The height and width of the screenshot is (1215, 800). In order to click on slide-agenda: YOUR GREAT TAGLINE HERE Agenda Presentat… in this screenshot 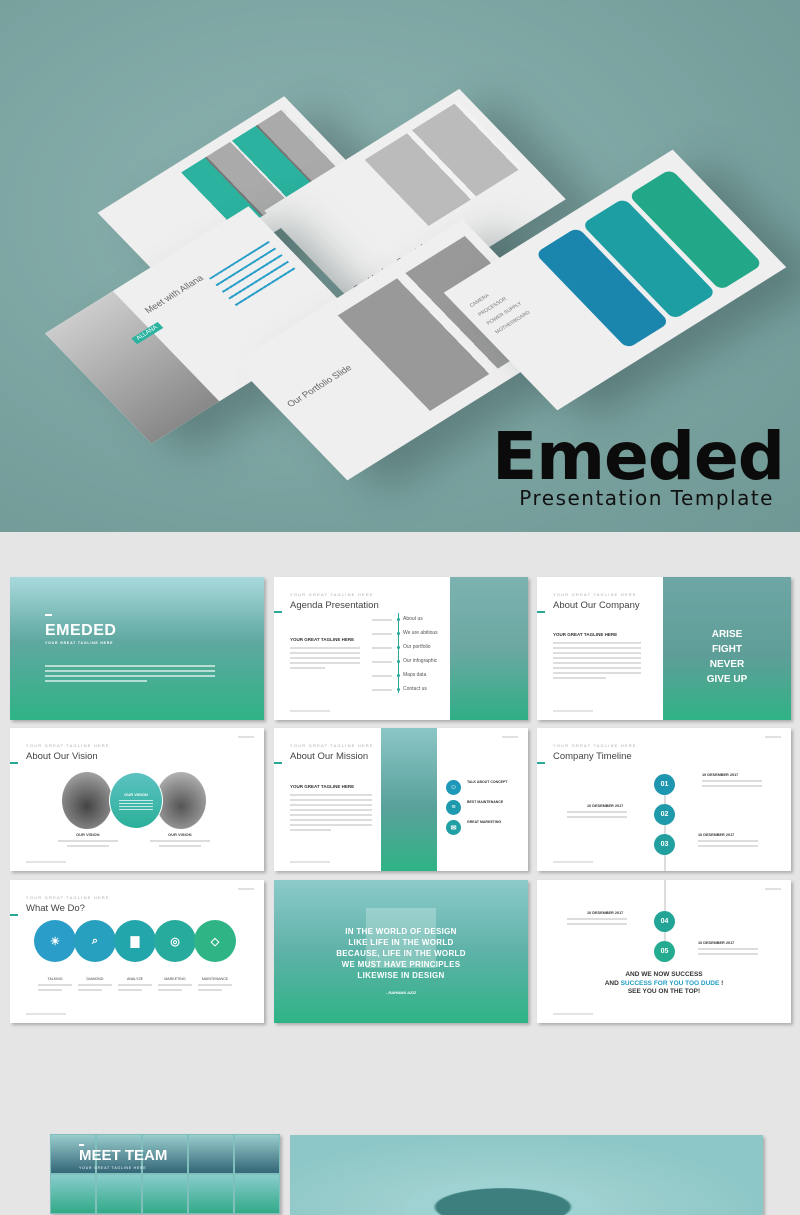, I will do `click(401, 648)`.